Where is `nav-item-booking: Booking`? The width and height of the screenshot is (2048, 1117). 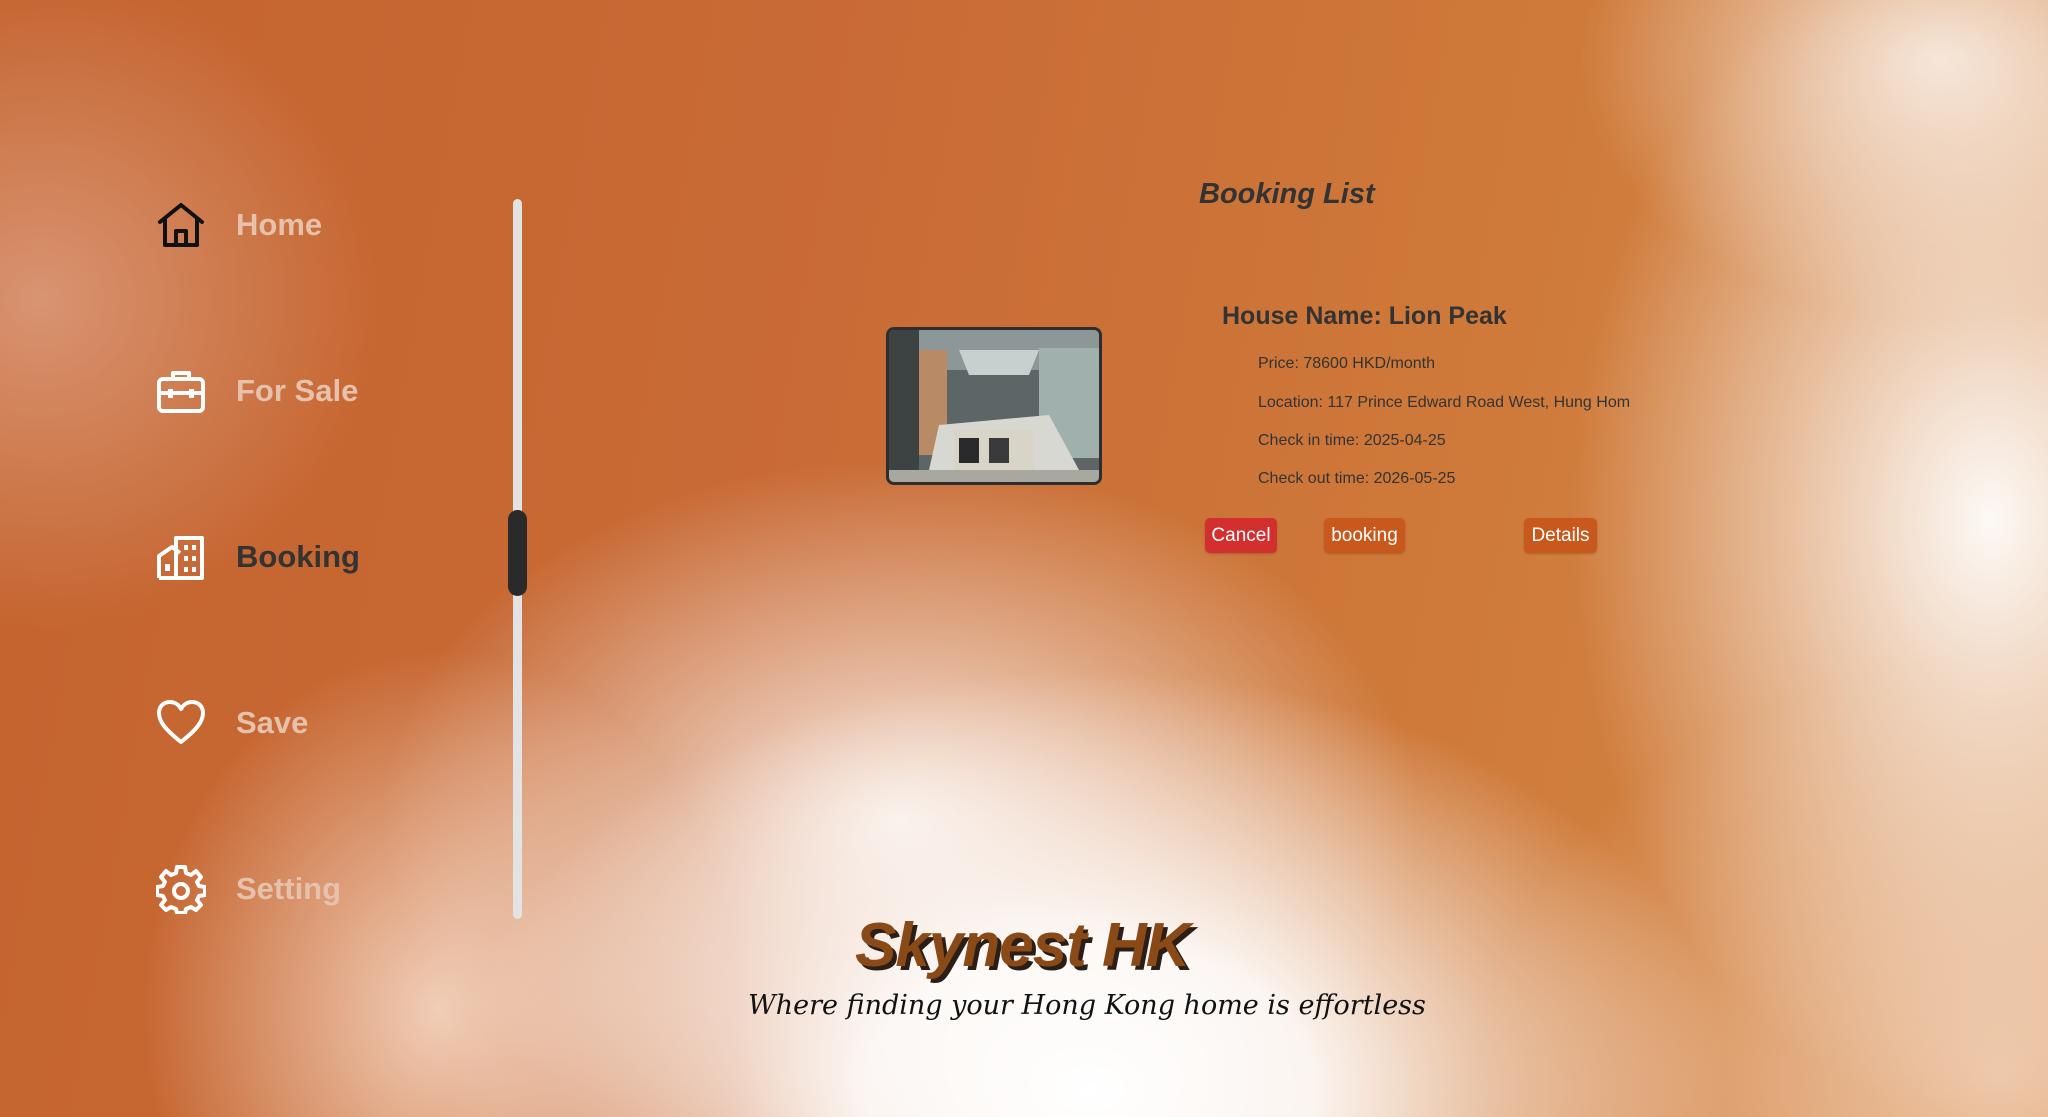
nav-item-booking: Booking is located at coordinates (300, 557).